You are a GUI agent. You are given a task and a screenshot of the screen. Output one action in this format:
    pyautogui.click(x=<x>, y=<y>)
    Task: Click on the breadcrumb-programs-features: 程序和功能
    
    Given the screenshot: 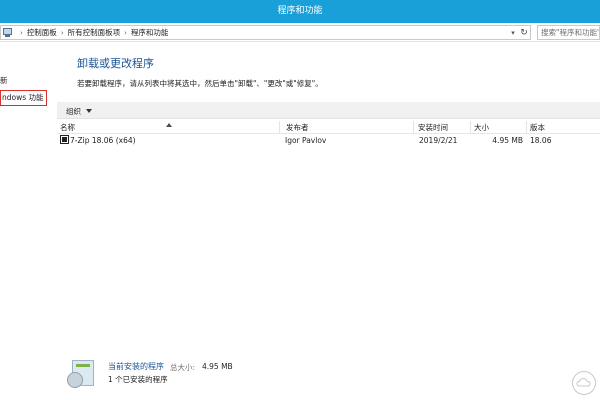 What is the action you would take?
    pyautogui.click(x=150, y=32)
    